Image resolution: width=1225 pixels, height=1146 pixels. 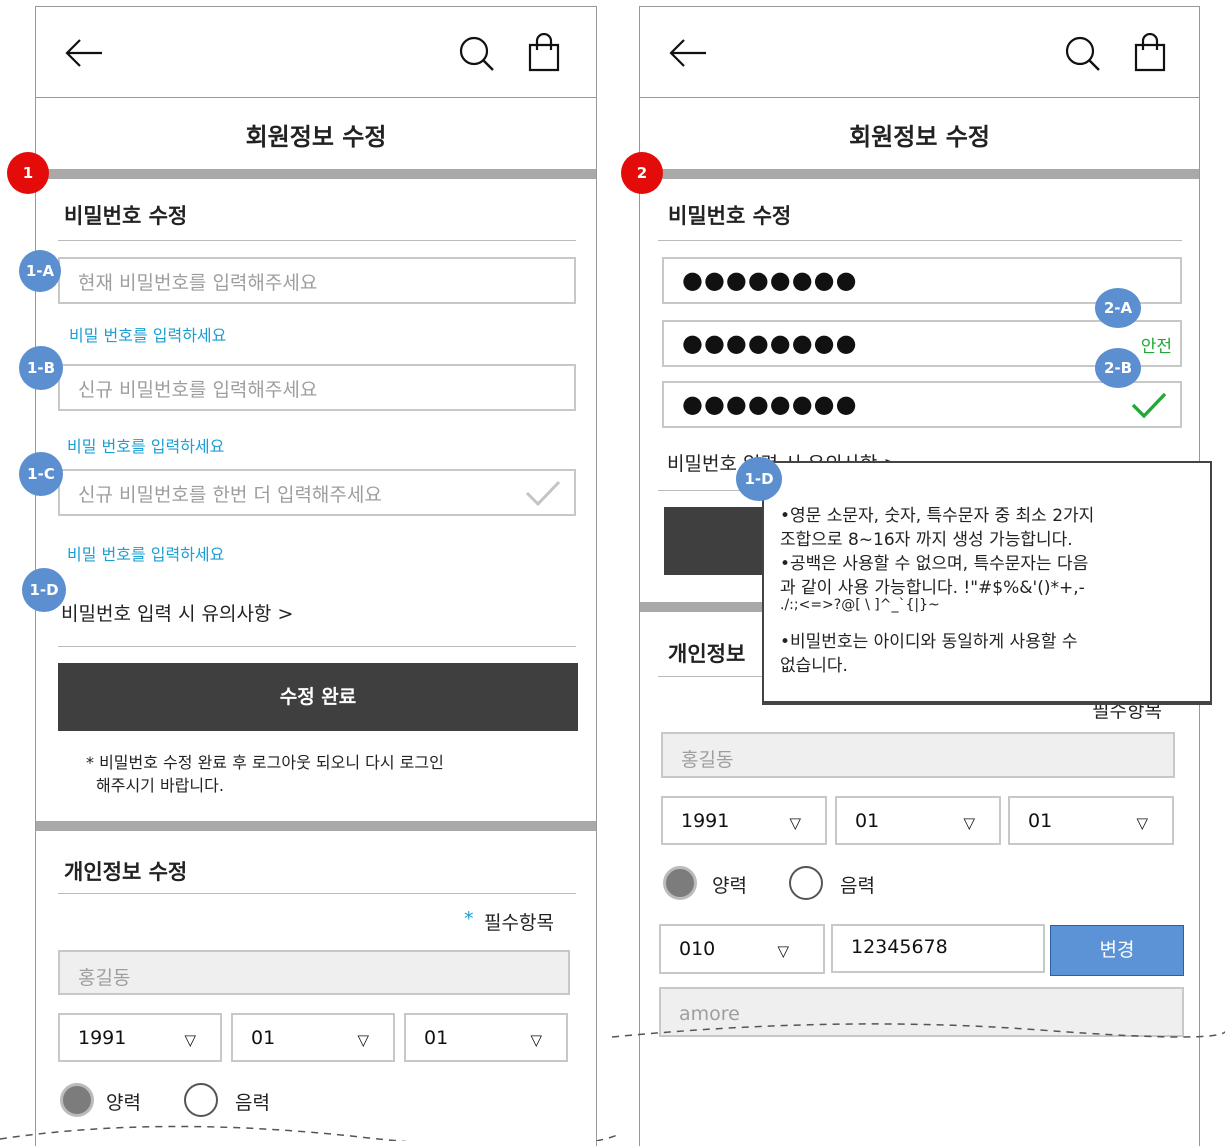 What do you see at coordinates (612, 1082) in the screenshot?
I see `torn-edge-lines` at bounding box center [612, 1082].